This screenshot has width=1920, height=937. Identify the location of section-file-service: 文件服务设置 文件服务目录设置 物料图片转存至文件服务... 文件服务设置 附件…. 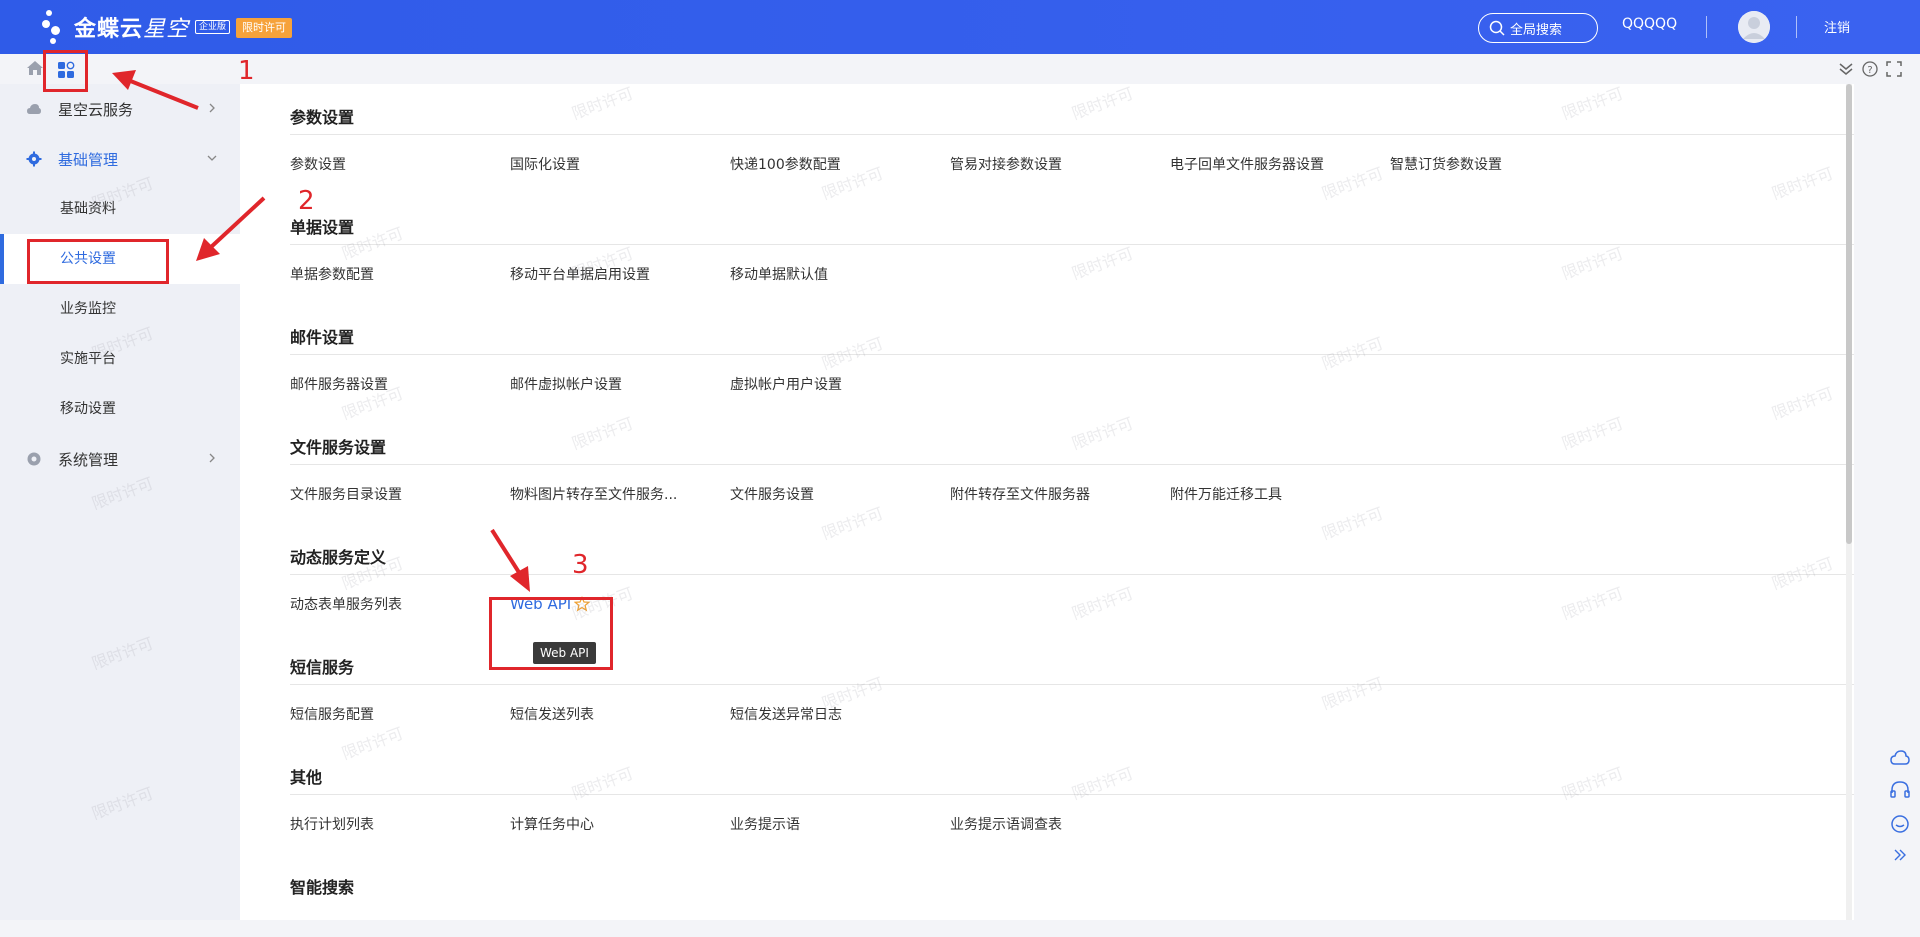
(1047, 469).